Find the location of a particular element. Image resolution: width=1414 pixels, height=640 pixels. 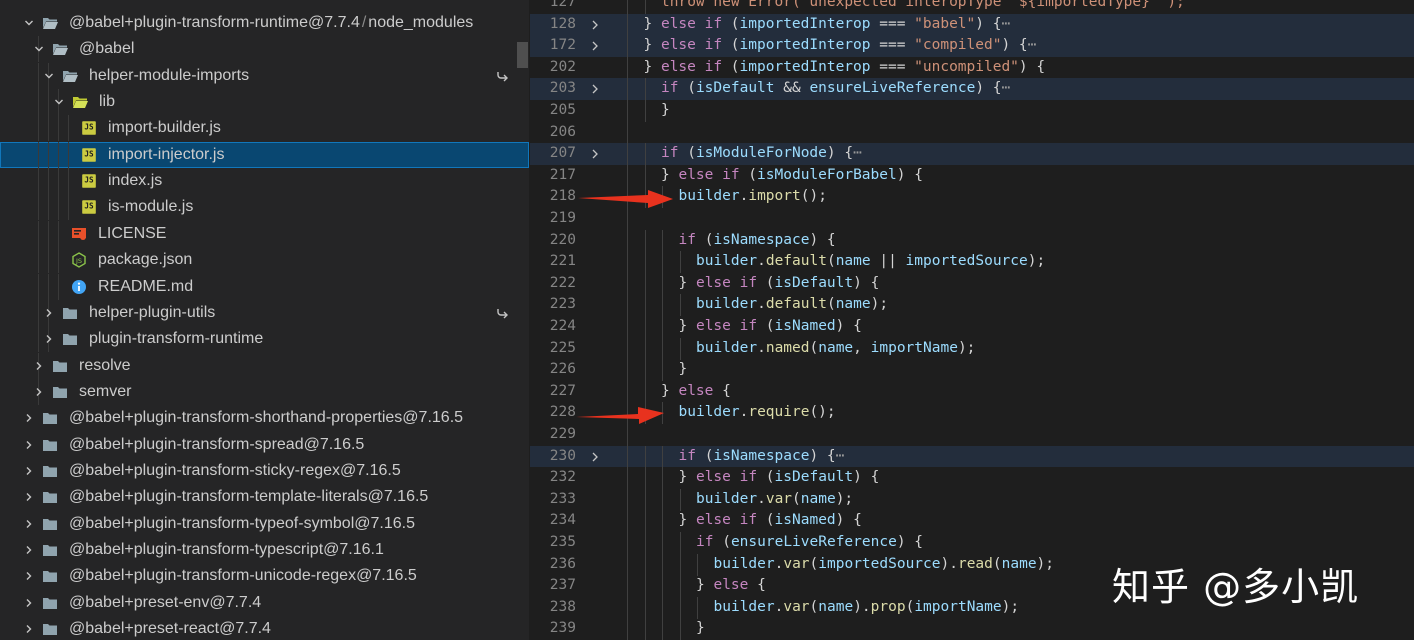

tree-item: README.md is located at coordinates (264, 286).